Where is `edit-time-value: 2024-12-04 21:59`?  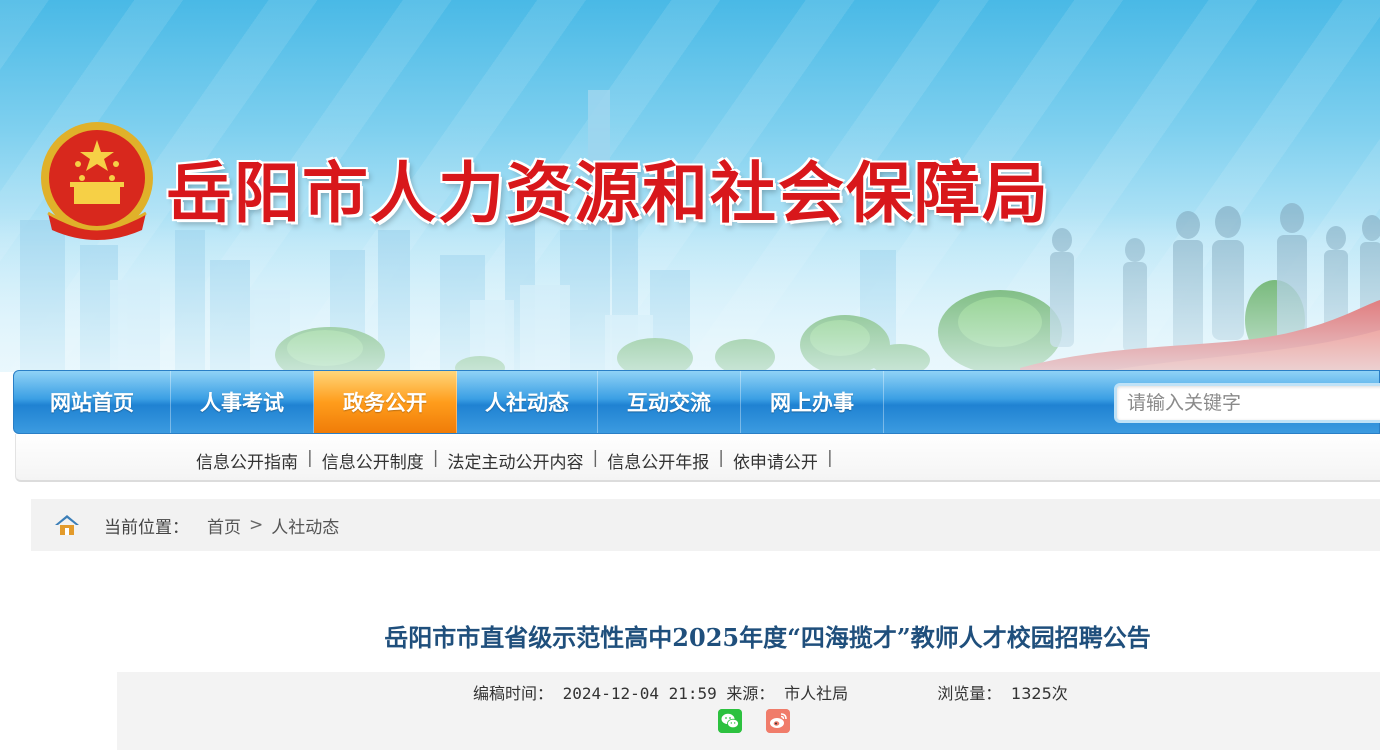 edit-time-value: 2024-12-04 21:59 is located at coordinates (639, 693).